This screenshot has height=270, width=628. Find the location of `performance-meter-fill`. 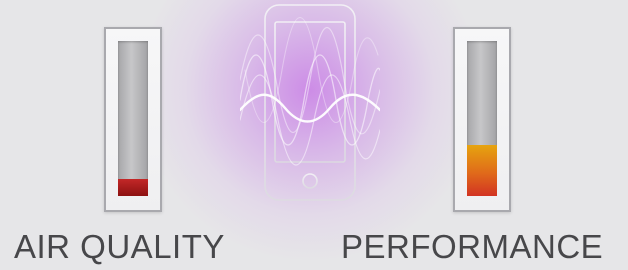

performance-meter-fill is located at coordinates (482, 170).